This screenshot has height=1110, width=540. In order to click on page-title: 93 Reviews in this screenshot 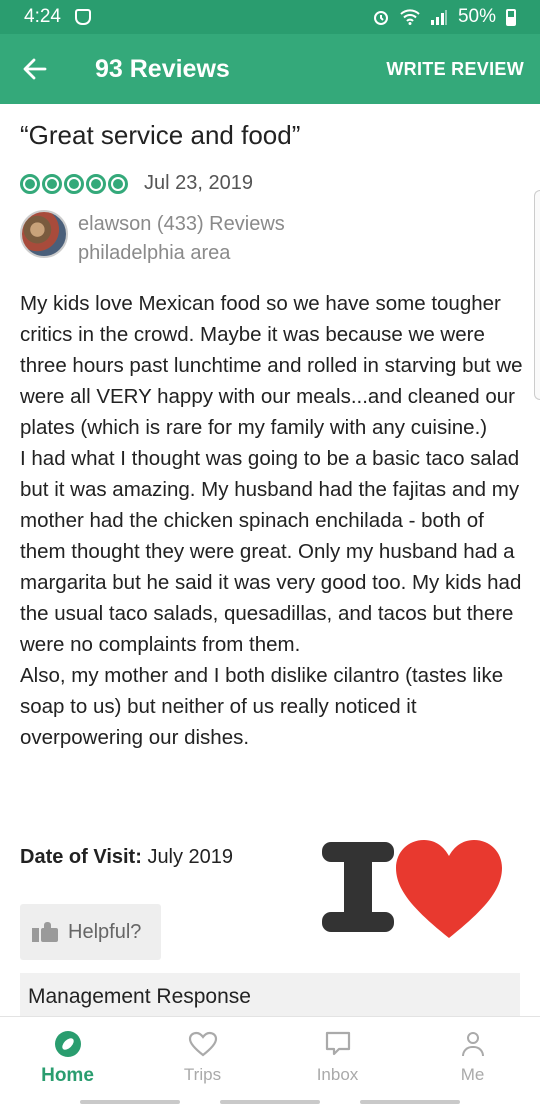, I will do `click(162, 68)`.